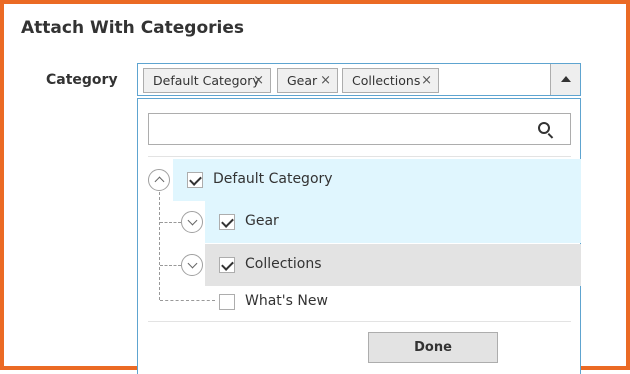 The height and width of the screenshot is (374, 630). Describe the element at coordinates (262, 221) in the screenshot. I see `tree-item-label: Gear` at that location.